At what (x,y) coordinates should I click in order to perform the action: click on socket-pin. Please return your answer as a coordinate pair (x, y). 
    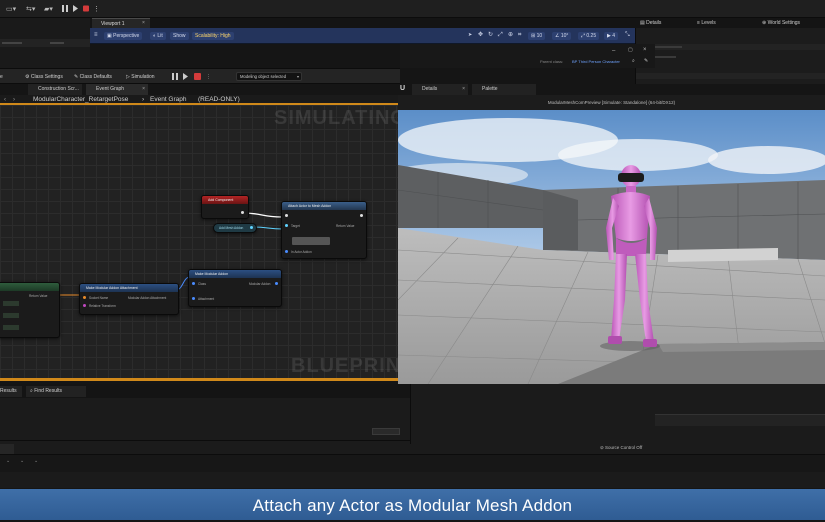
    Looking at the image, I should click on (84, 297).